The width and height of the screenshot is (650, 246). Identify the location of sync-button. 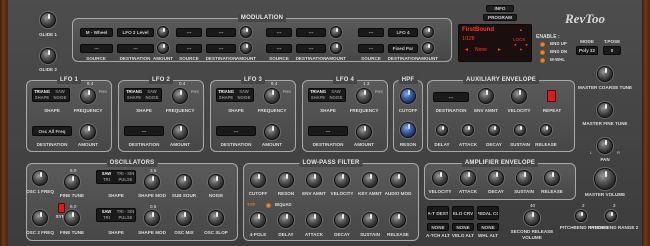
(61, 208).